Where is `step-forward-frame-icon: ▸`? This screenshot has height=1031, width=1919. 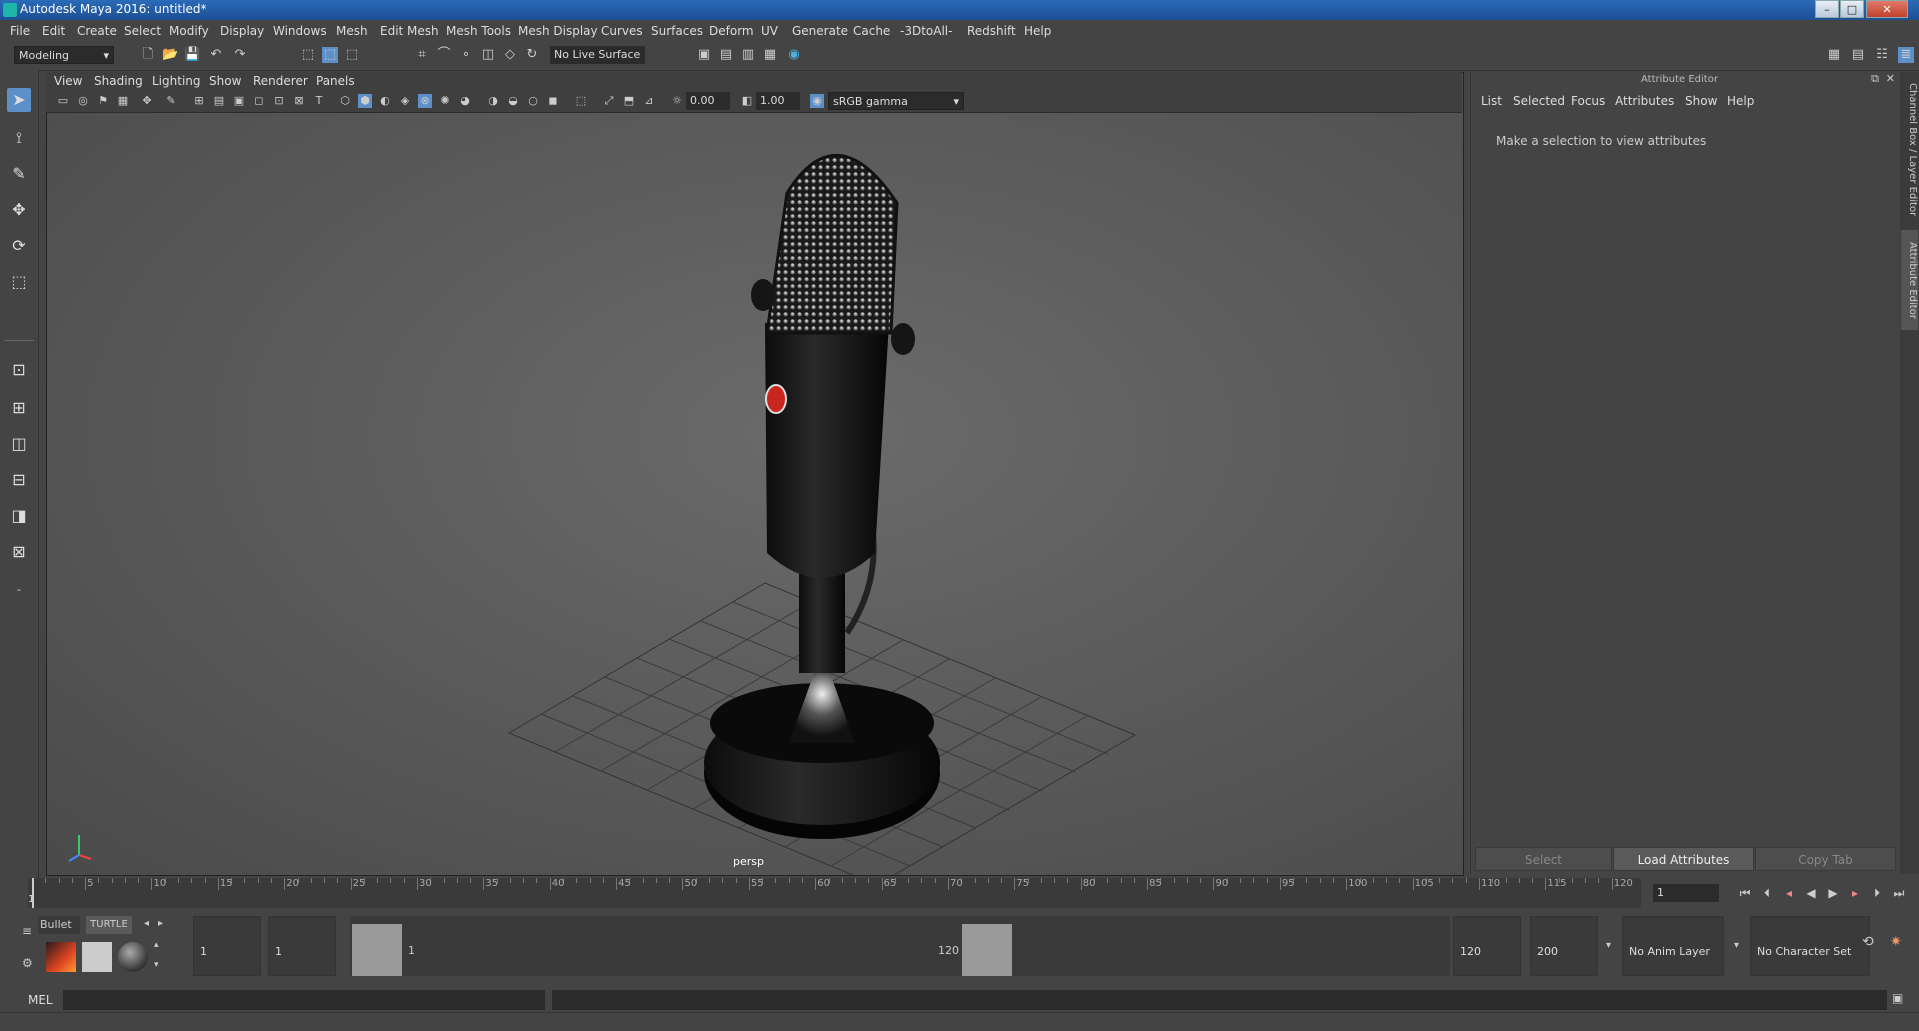 step-forward-frame-icon: ▸ is located at coordinates (1855, 893).